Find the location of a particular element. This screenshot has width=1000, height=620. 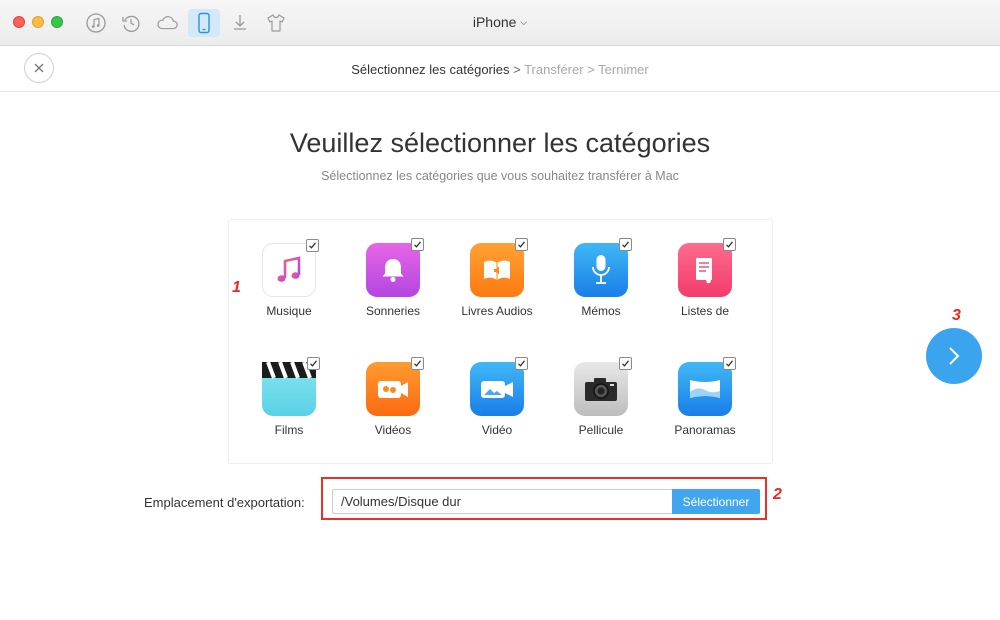

camera-icon is located at coordinates (603, 386).